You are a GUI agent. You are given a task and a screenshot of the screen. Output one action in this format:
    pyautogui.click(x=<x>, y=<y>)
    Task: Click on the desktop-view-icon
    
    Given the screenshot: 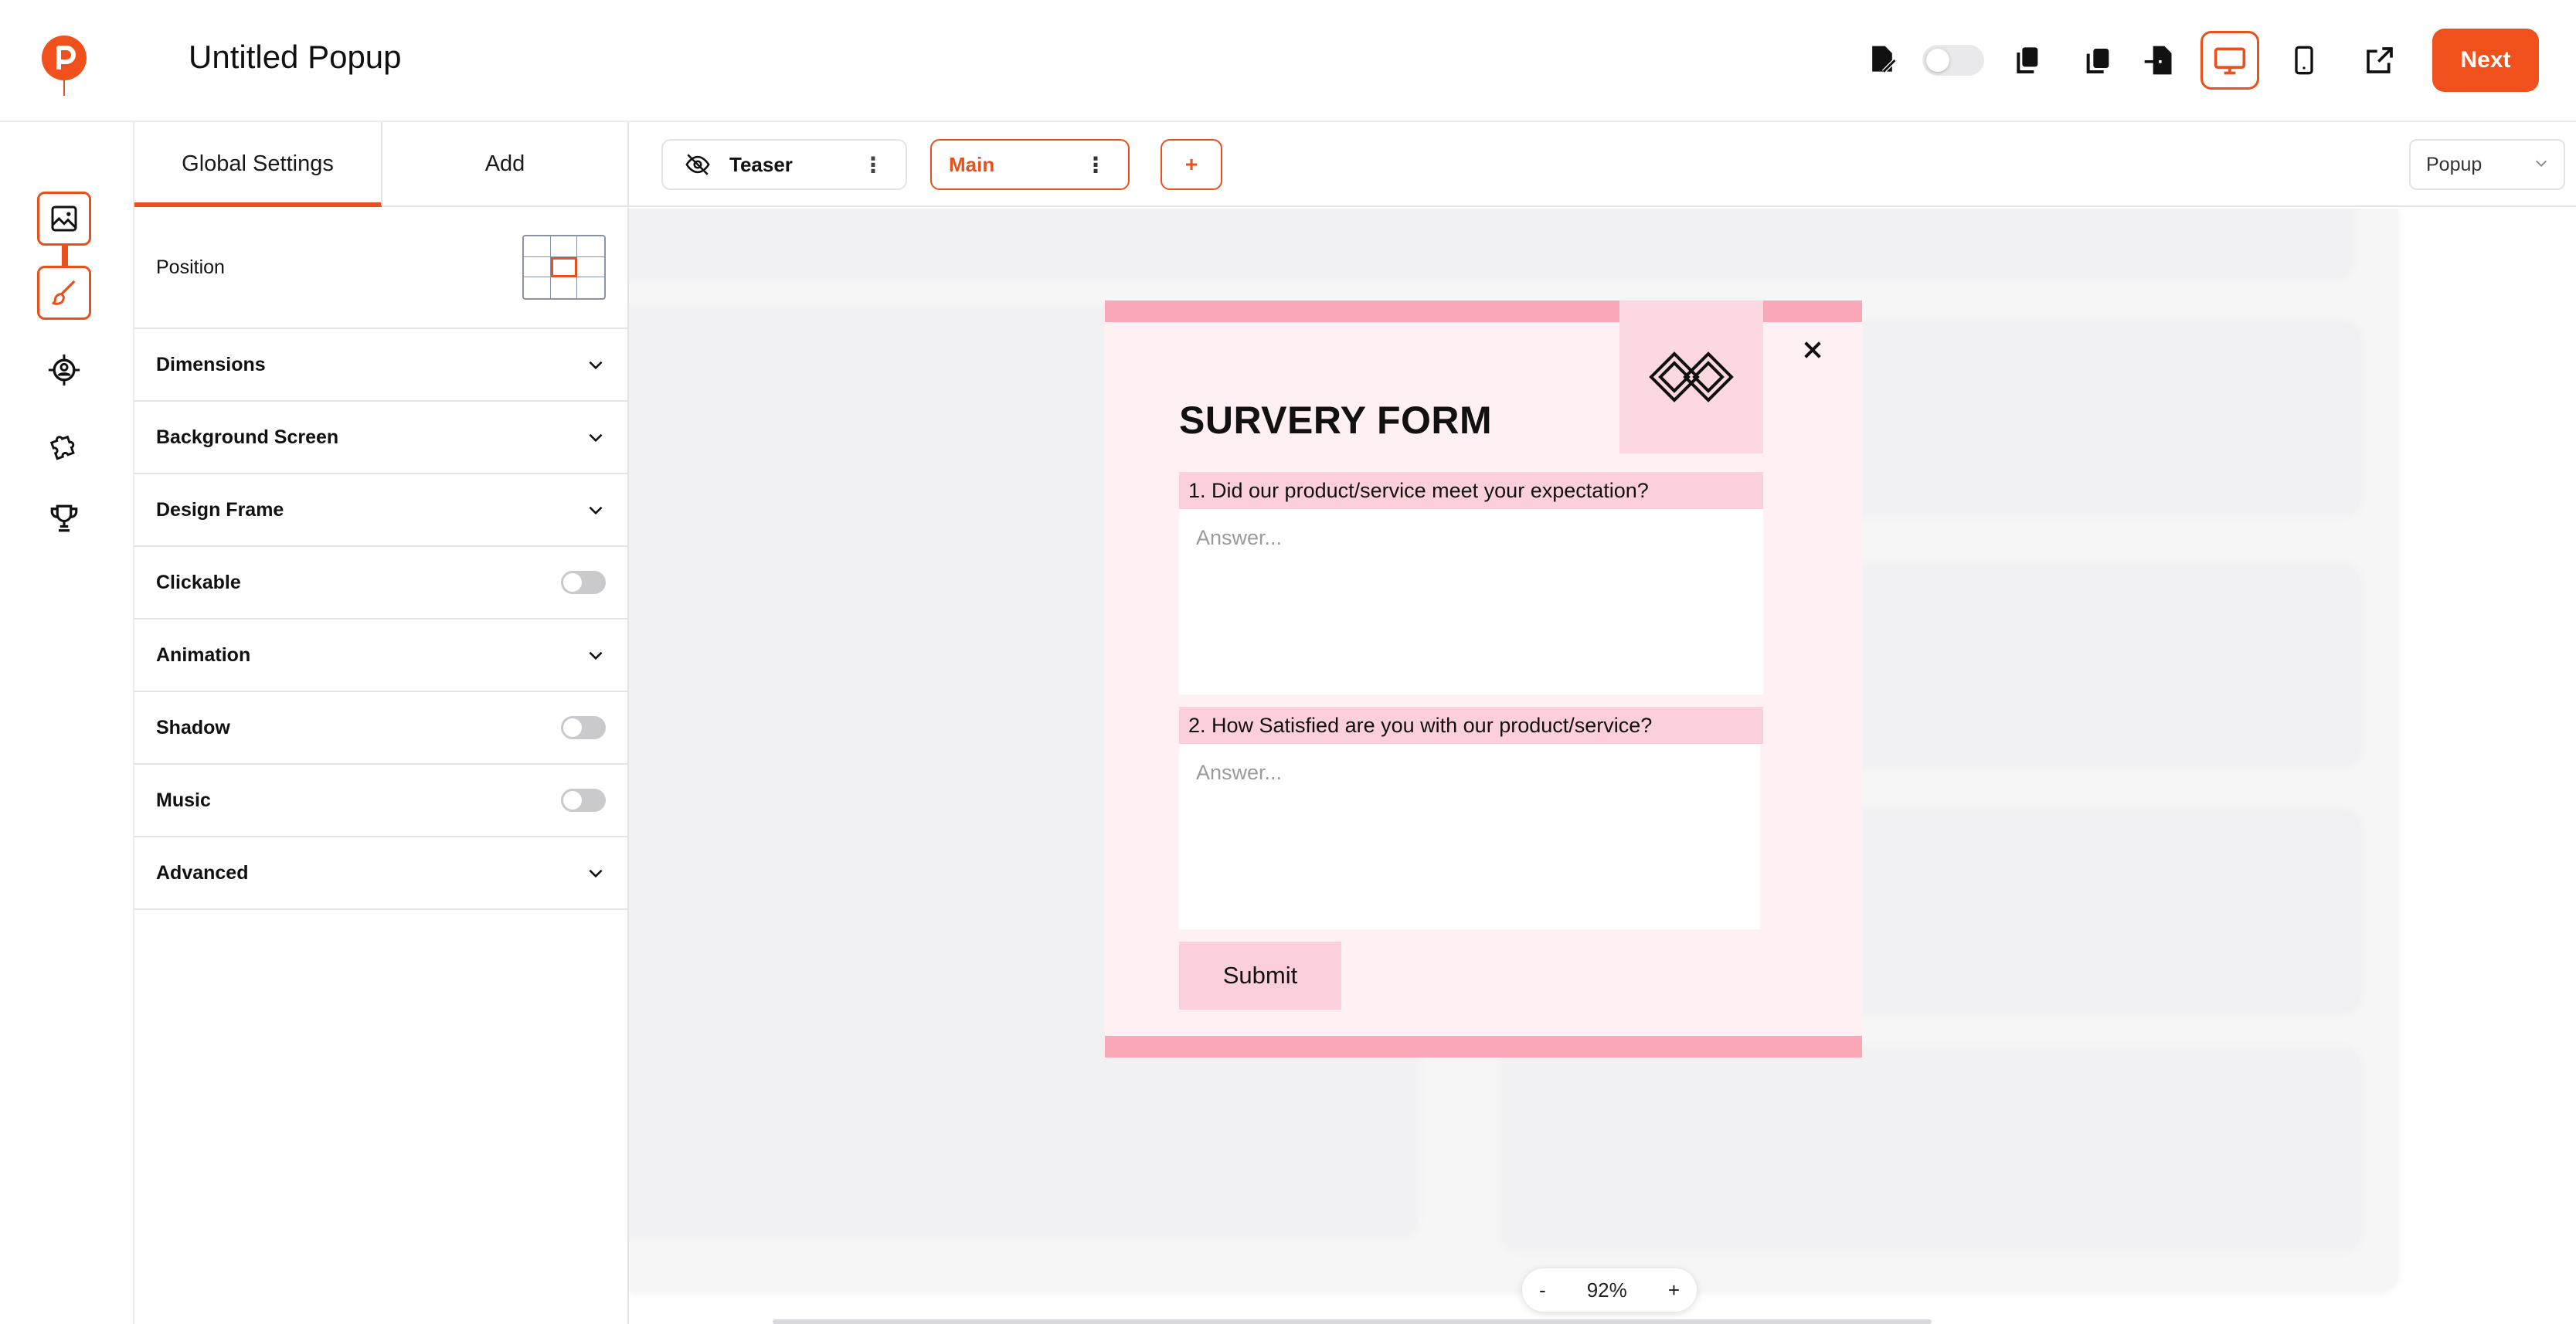 What is the action you would take?
    pyautogui.click(x=2229, y=60)
    